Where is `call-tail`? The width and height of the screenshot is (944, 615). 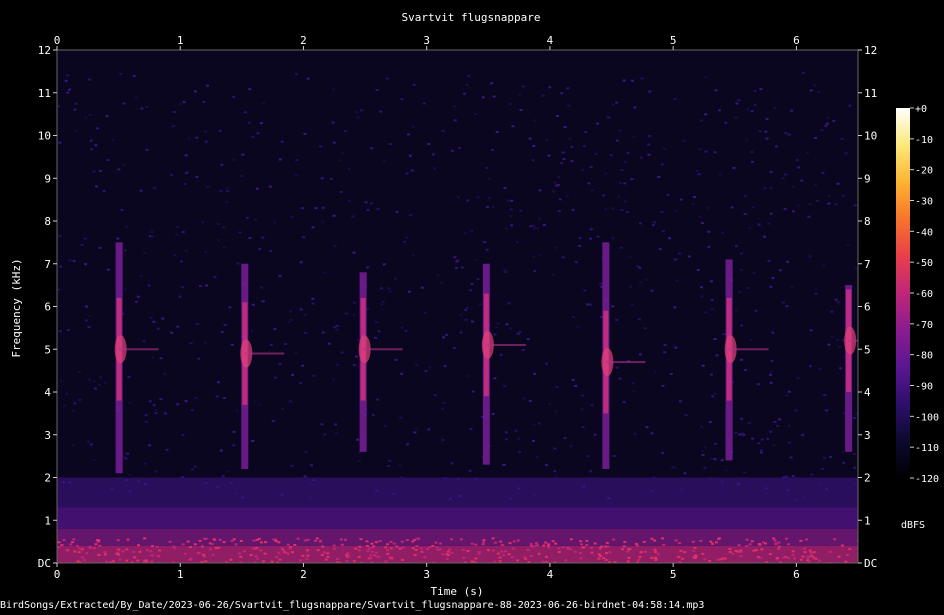
call-tail is located at coordinates (853, 340).